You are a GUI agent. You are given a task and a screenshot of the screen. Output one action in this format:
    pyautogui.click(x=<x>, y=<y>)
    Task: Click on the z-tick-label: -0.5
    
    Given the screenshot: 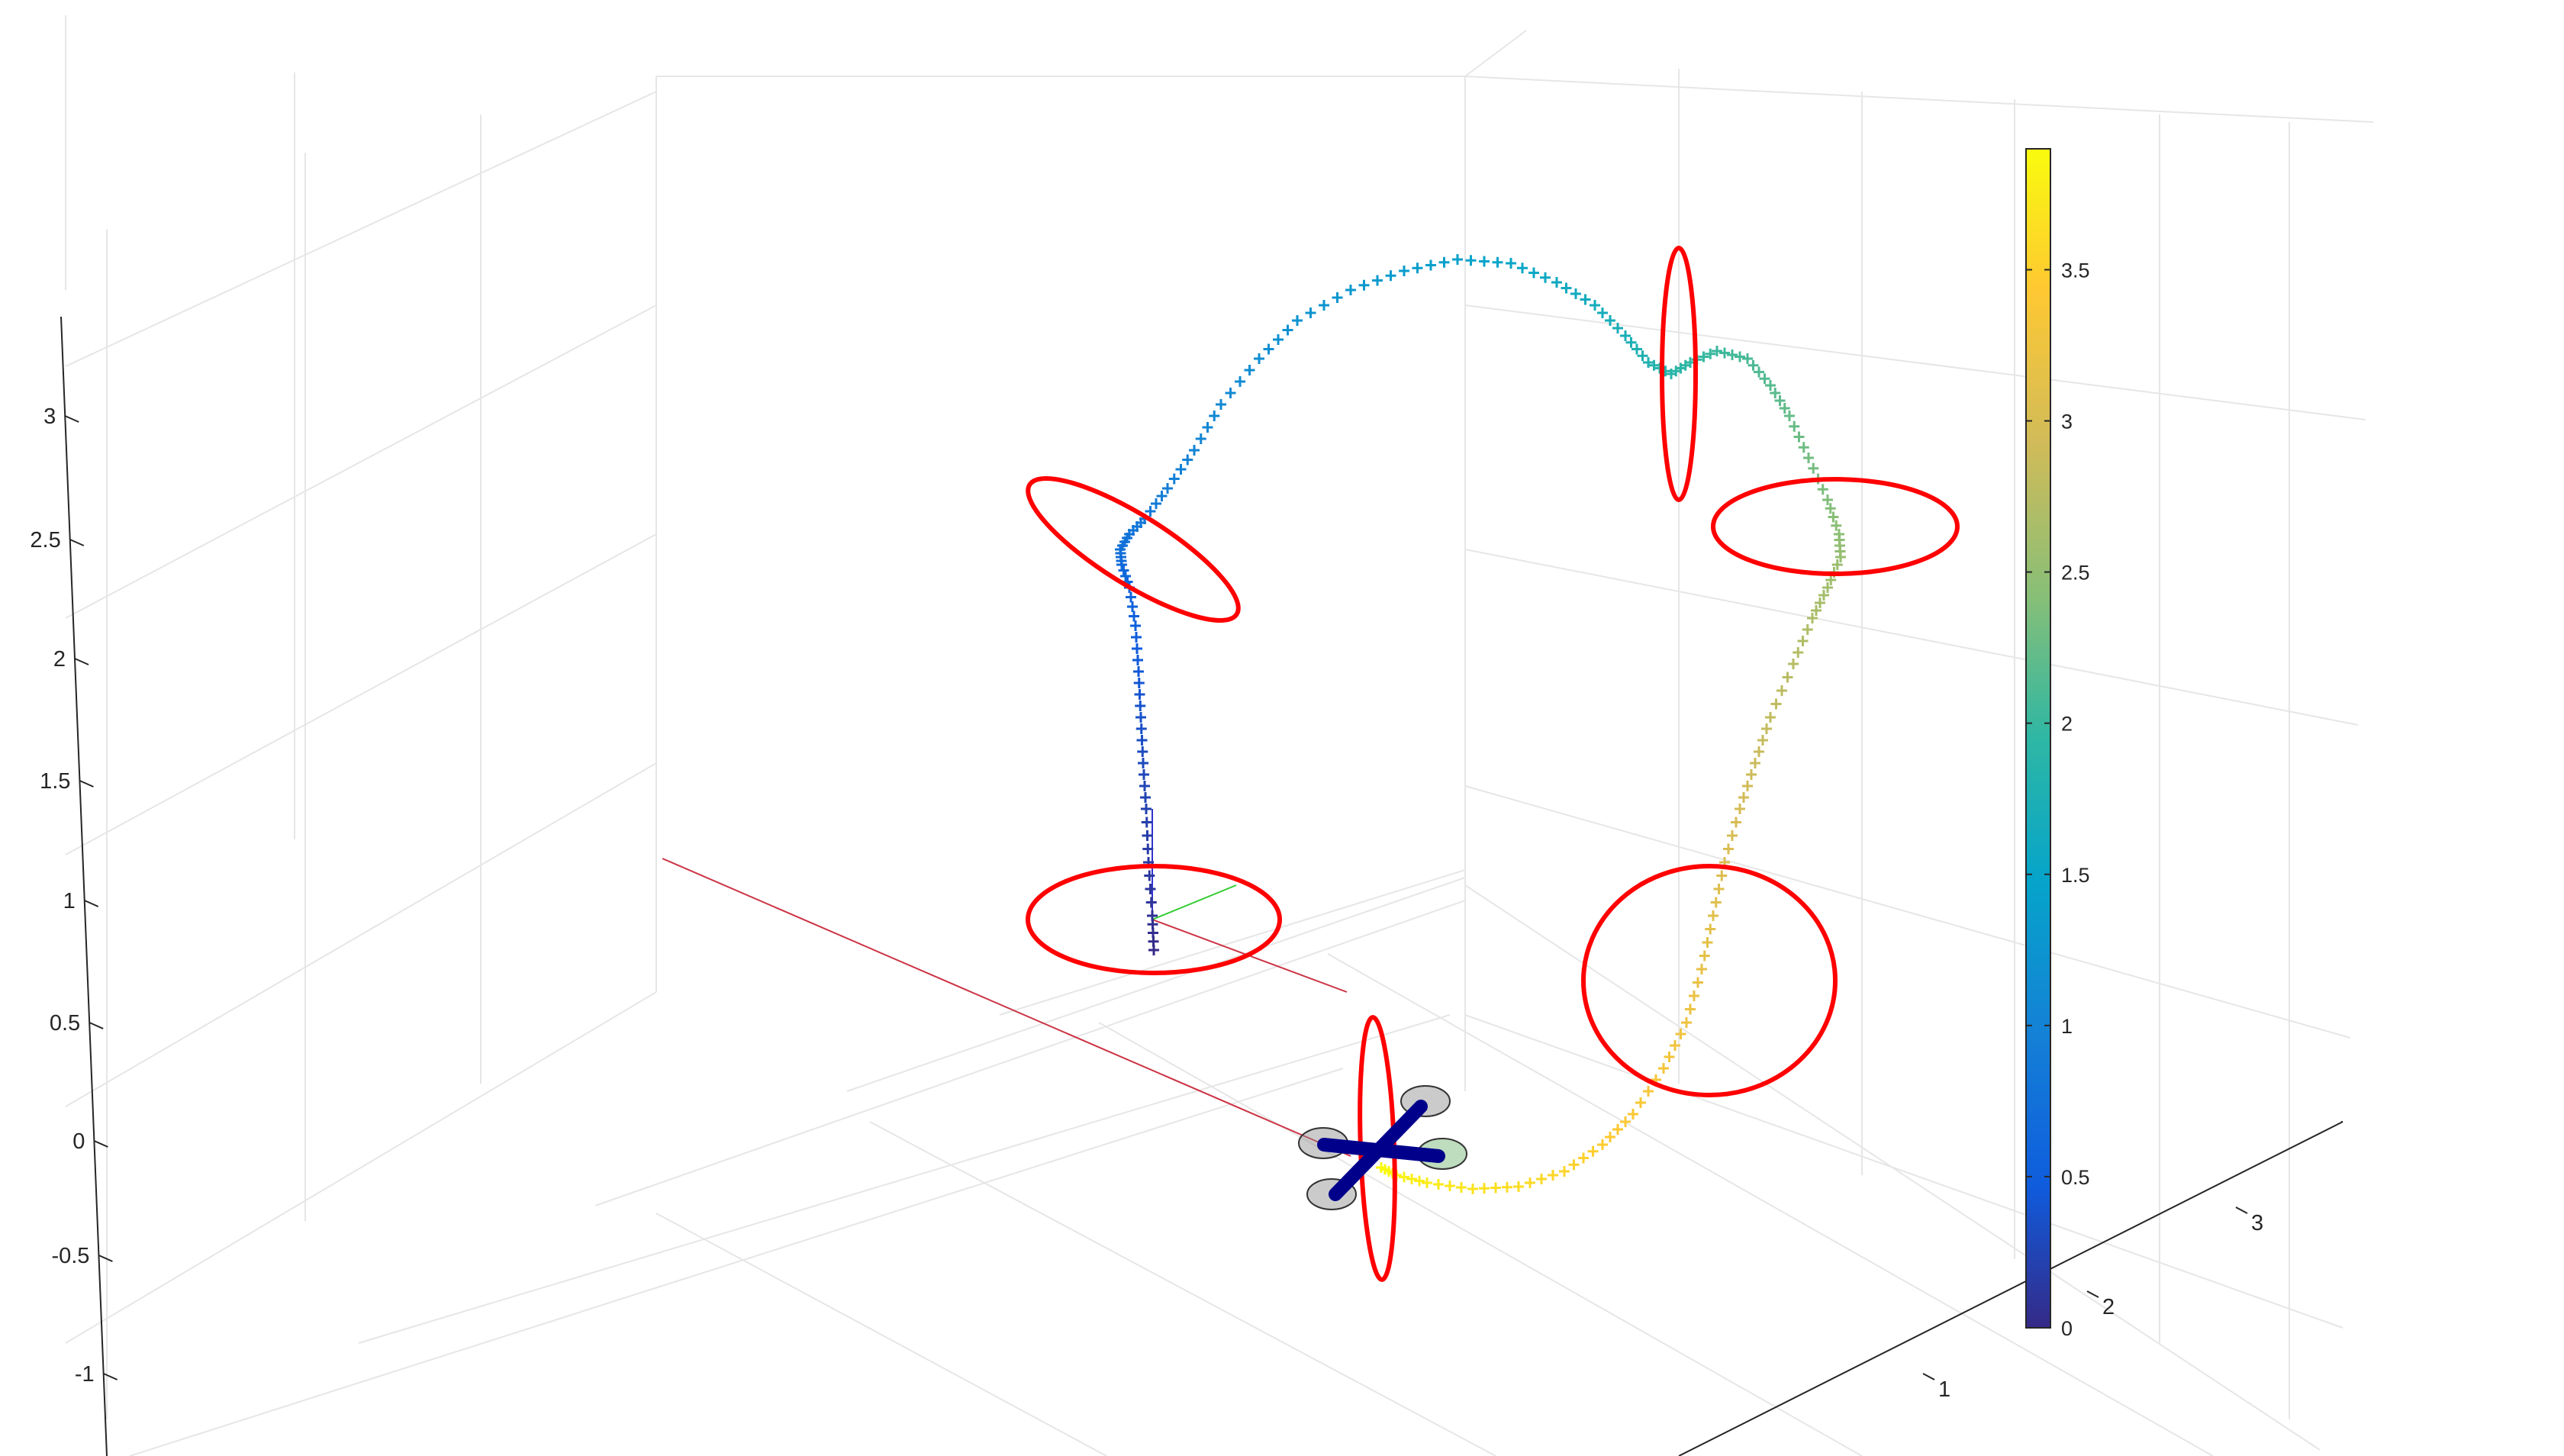 What is the action you would take?
    pyautogui.click(x=70, y=1256)
    